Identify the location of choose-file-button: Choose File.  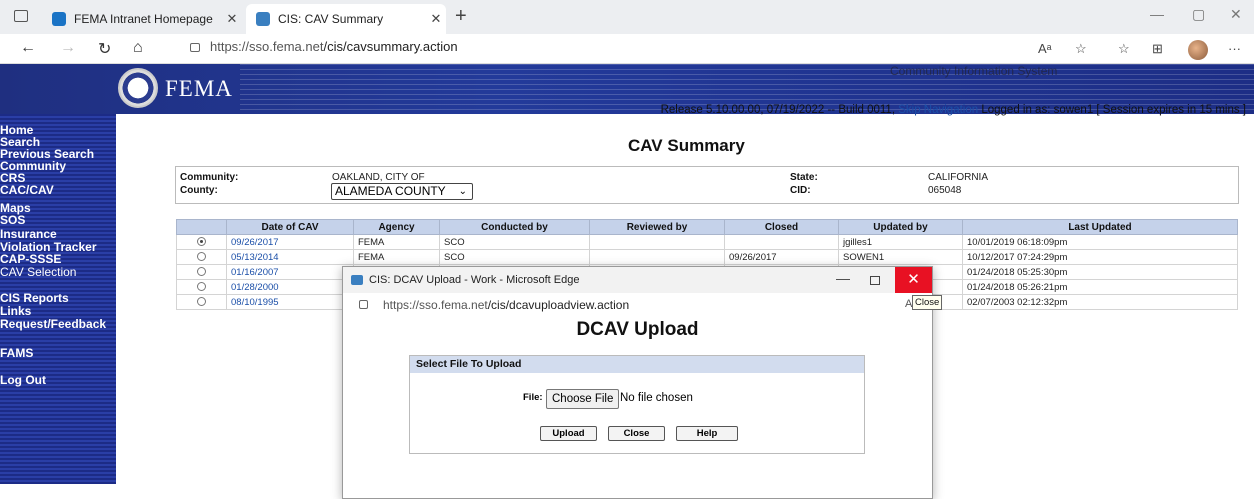
(583, 399).